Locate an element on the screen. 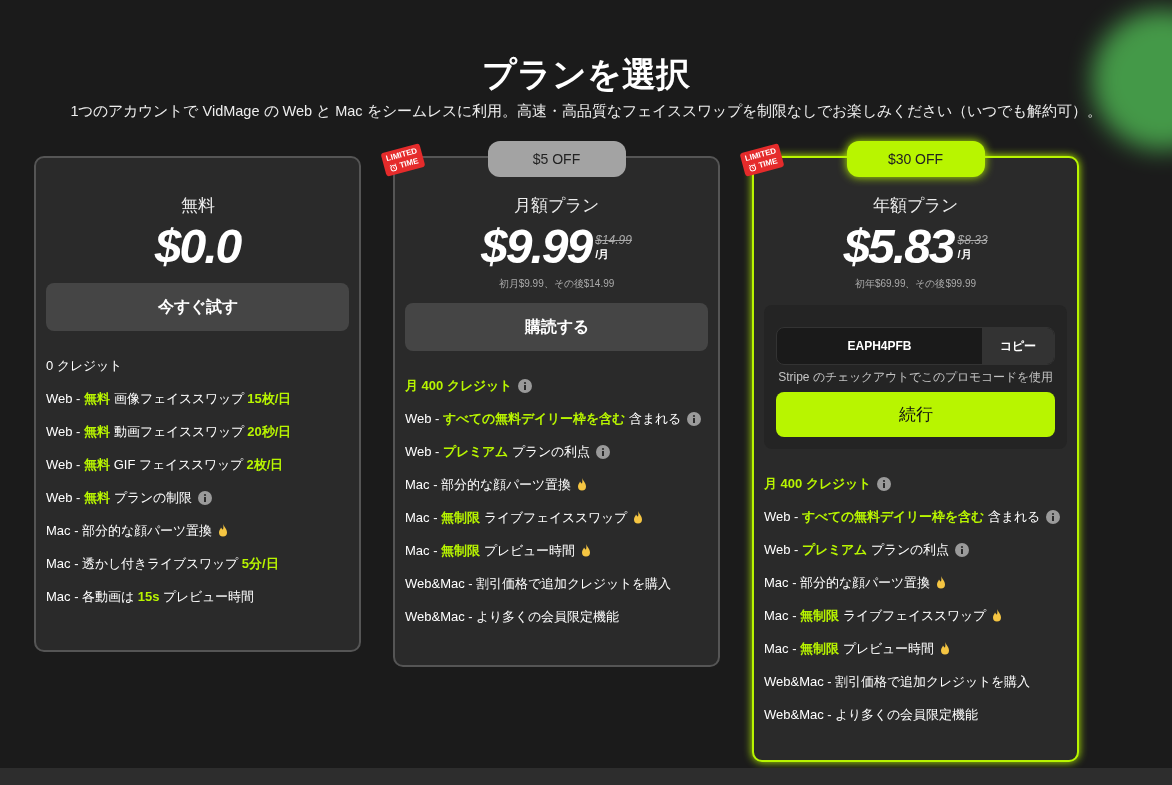  plan-price: $9.99 is located at coordinates (536, 247).